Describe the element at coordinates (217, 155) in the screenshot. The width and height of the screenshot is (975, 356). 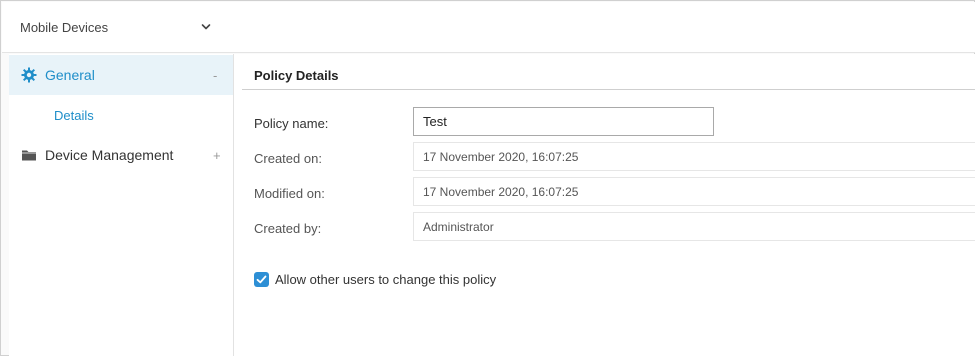
I see `expand-toggle: +` at that location.